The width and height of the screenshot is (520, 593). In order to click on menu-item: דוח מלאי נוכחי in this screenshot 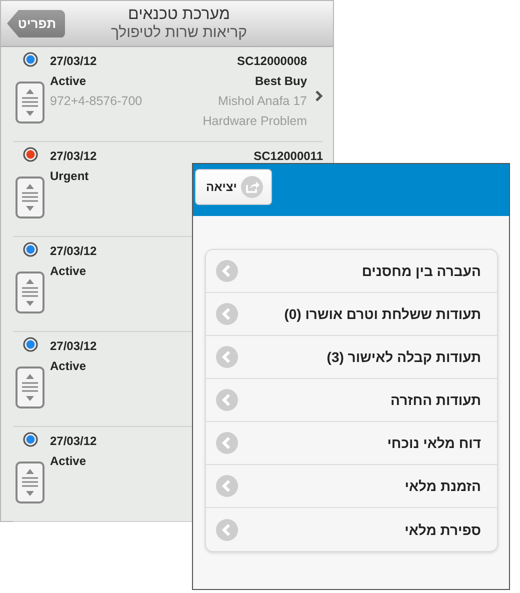, I will do `click(351, 443)`.